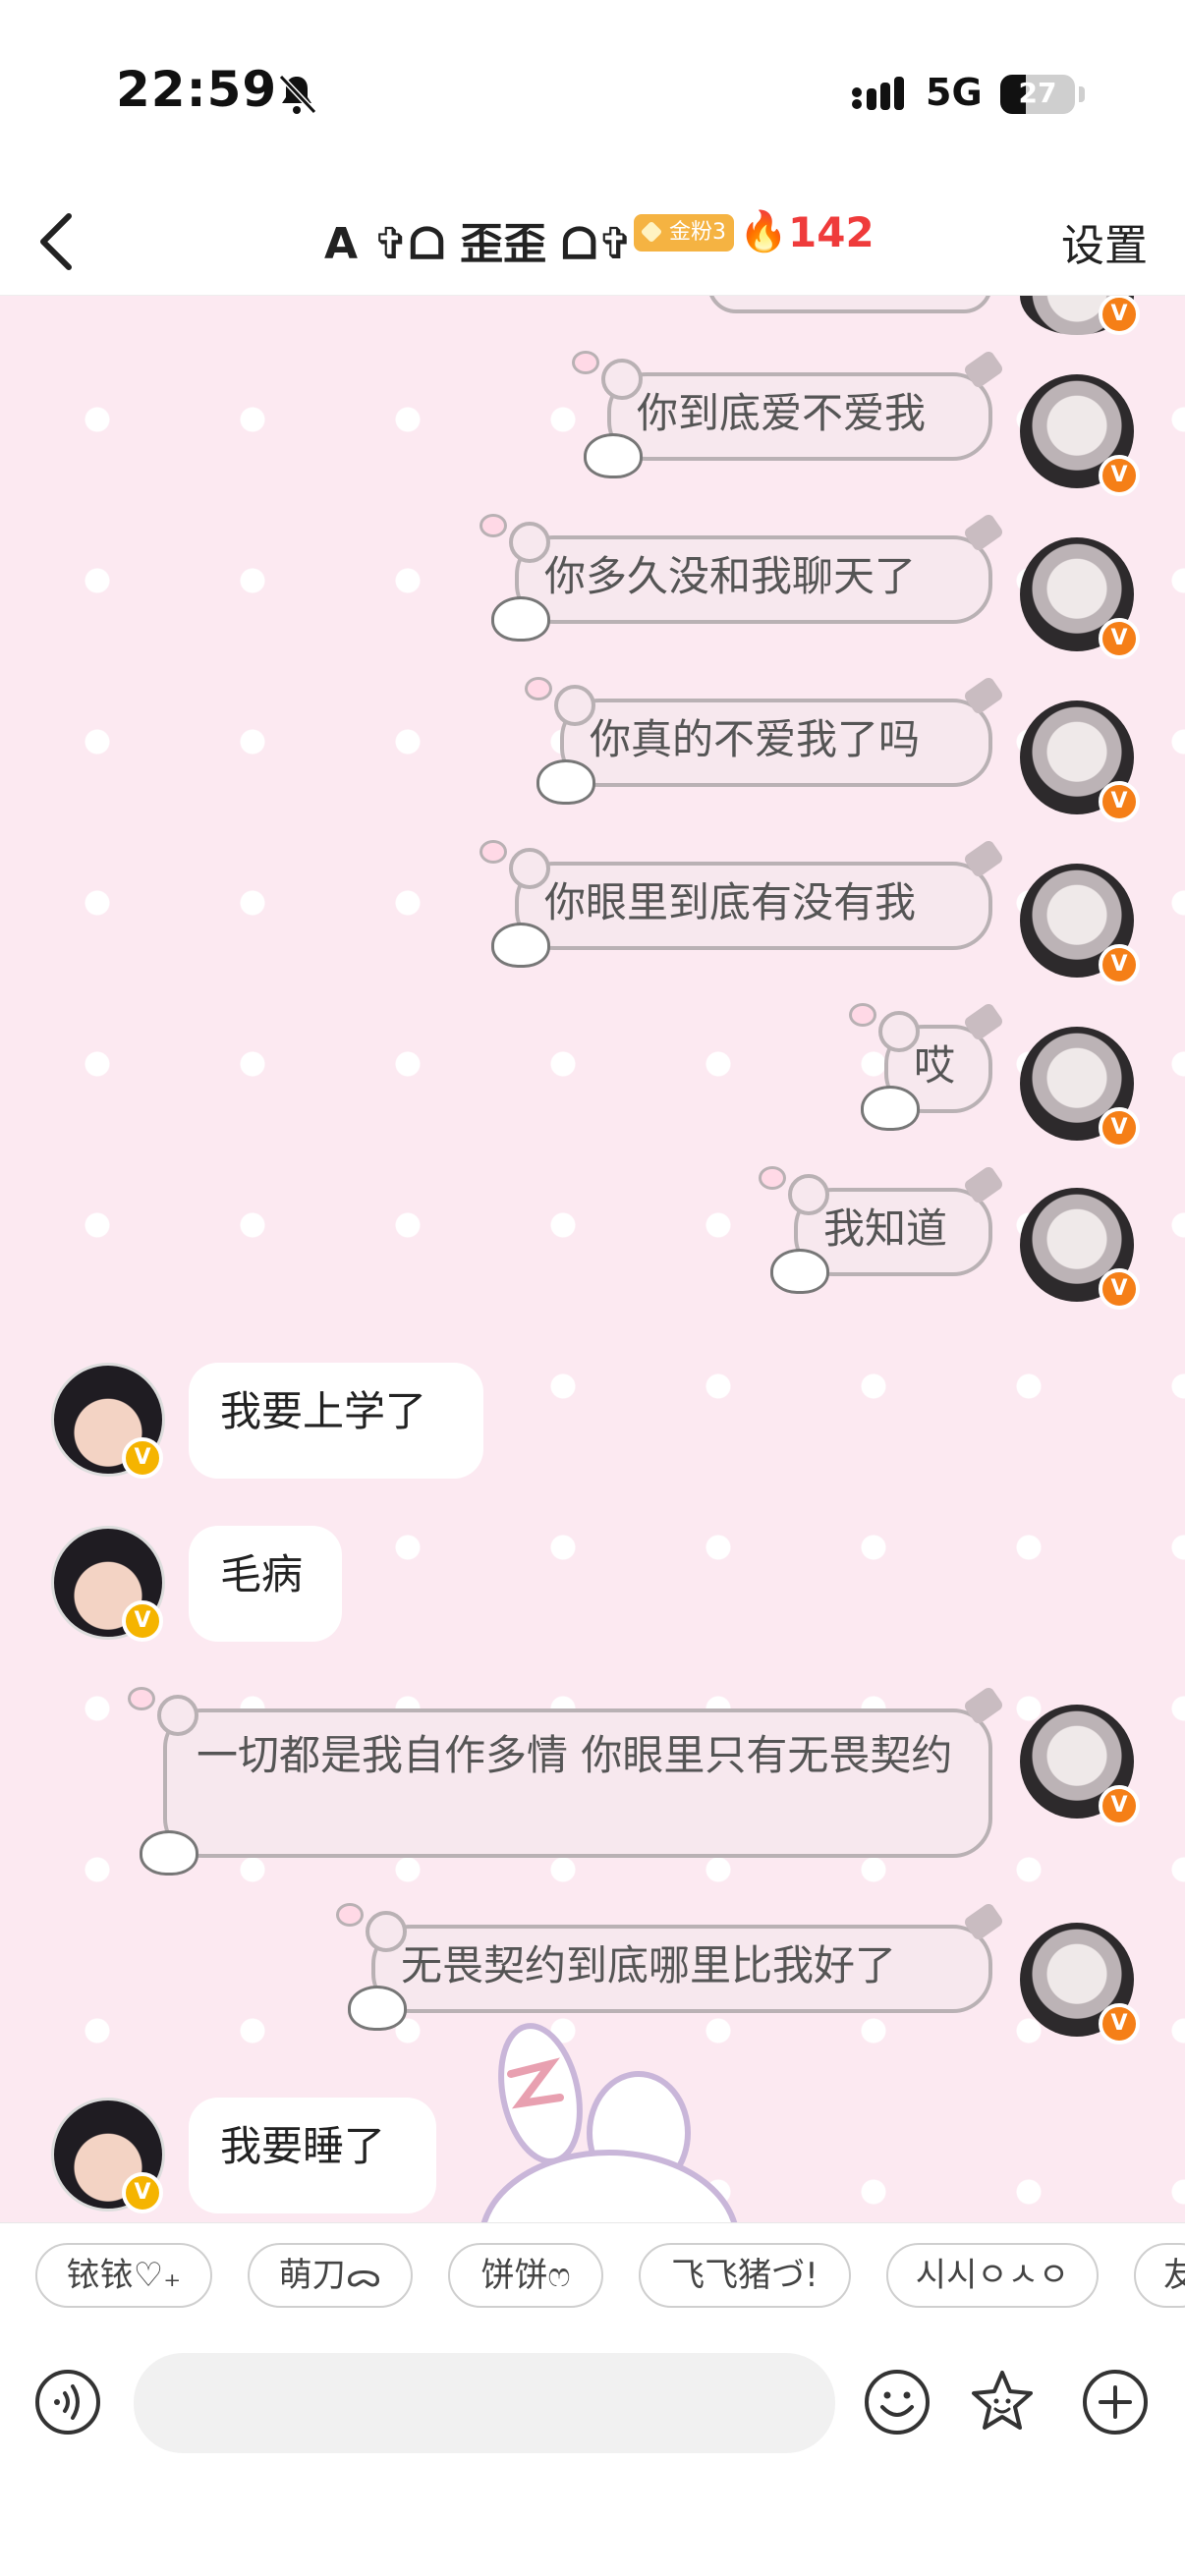 The image size is (1185, 2576). Describe the element at coordinates (124, 2275) in the screenshot. I see `quick-reply-chip: 铱铱♡₊` at that location.